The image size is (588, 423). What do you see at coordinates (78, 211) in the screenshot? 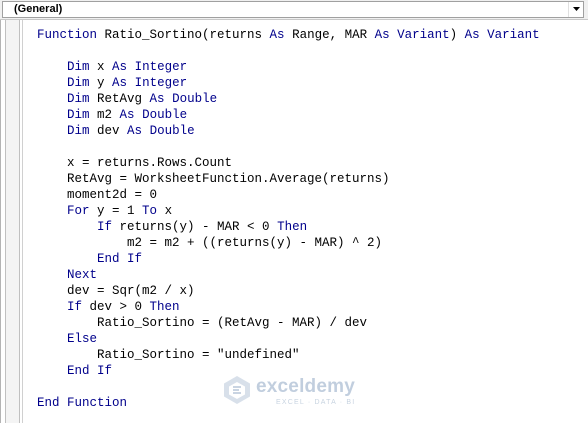
I see `code-keyword: For` at bounding box center [78, 211].